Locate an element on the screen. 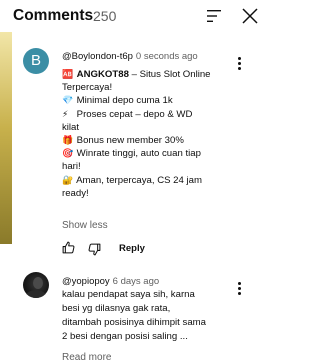 The width and height of the screenshot is (320, 363). comment-text: – Situs Slot Online is located at coordinates (169, 74).